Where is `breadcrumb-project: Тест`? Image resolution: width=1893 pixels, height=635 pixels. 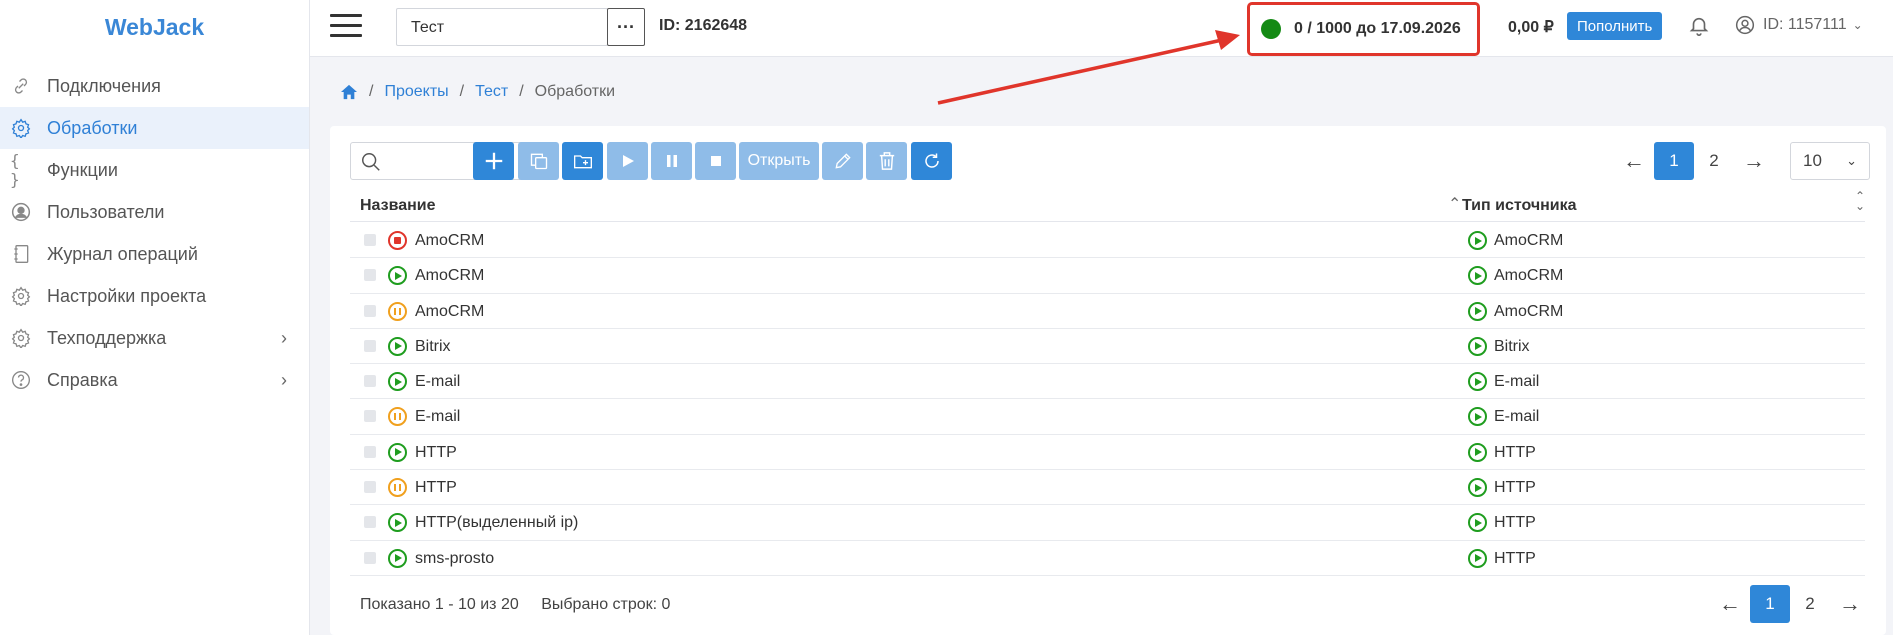 breadcrumb-project: Тест is located at coordinates (491, 92).